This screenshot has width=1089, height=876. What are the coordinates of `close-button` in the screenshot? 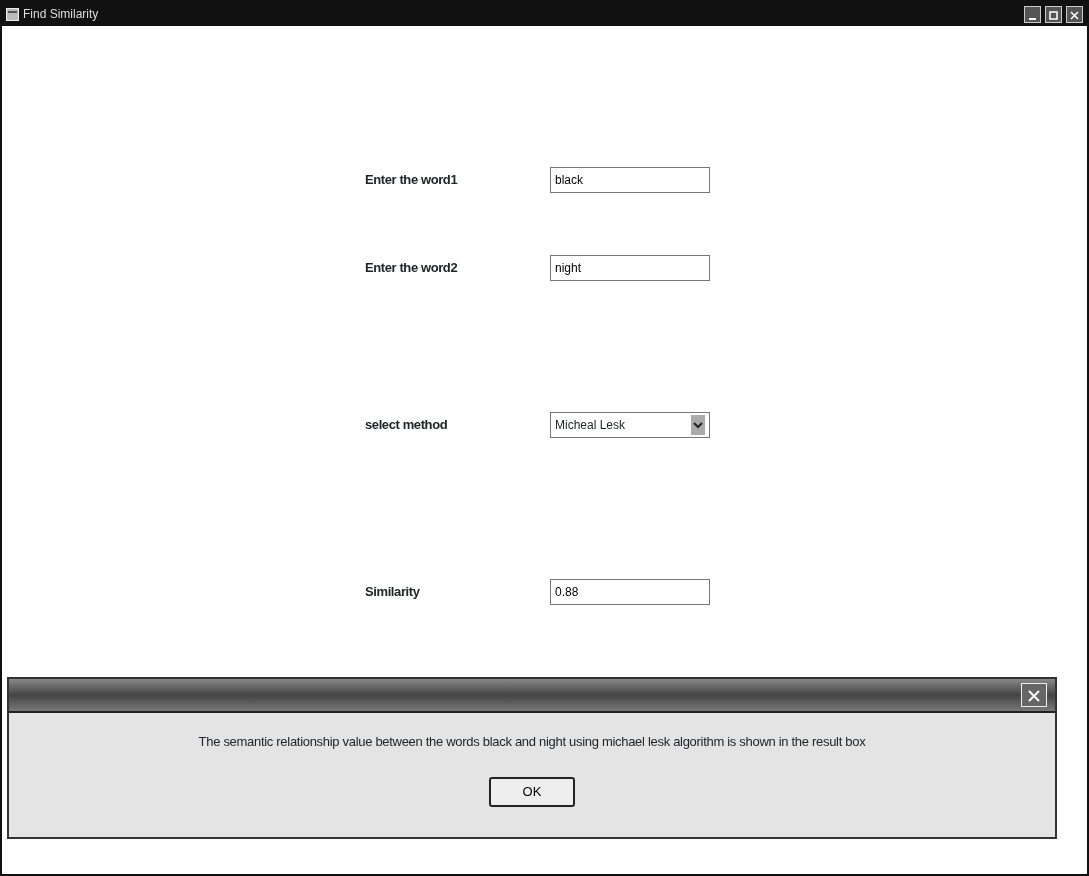 It's located at (1074, 14).